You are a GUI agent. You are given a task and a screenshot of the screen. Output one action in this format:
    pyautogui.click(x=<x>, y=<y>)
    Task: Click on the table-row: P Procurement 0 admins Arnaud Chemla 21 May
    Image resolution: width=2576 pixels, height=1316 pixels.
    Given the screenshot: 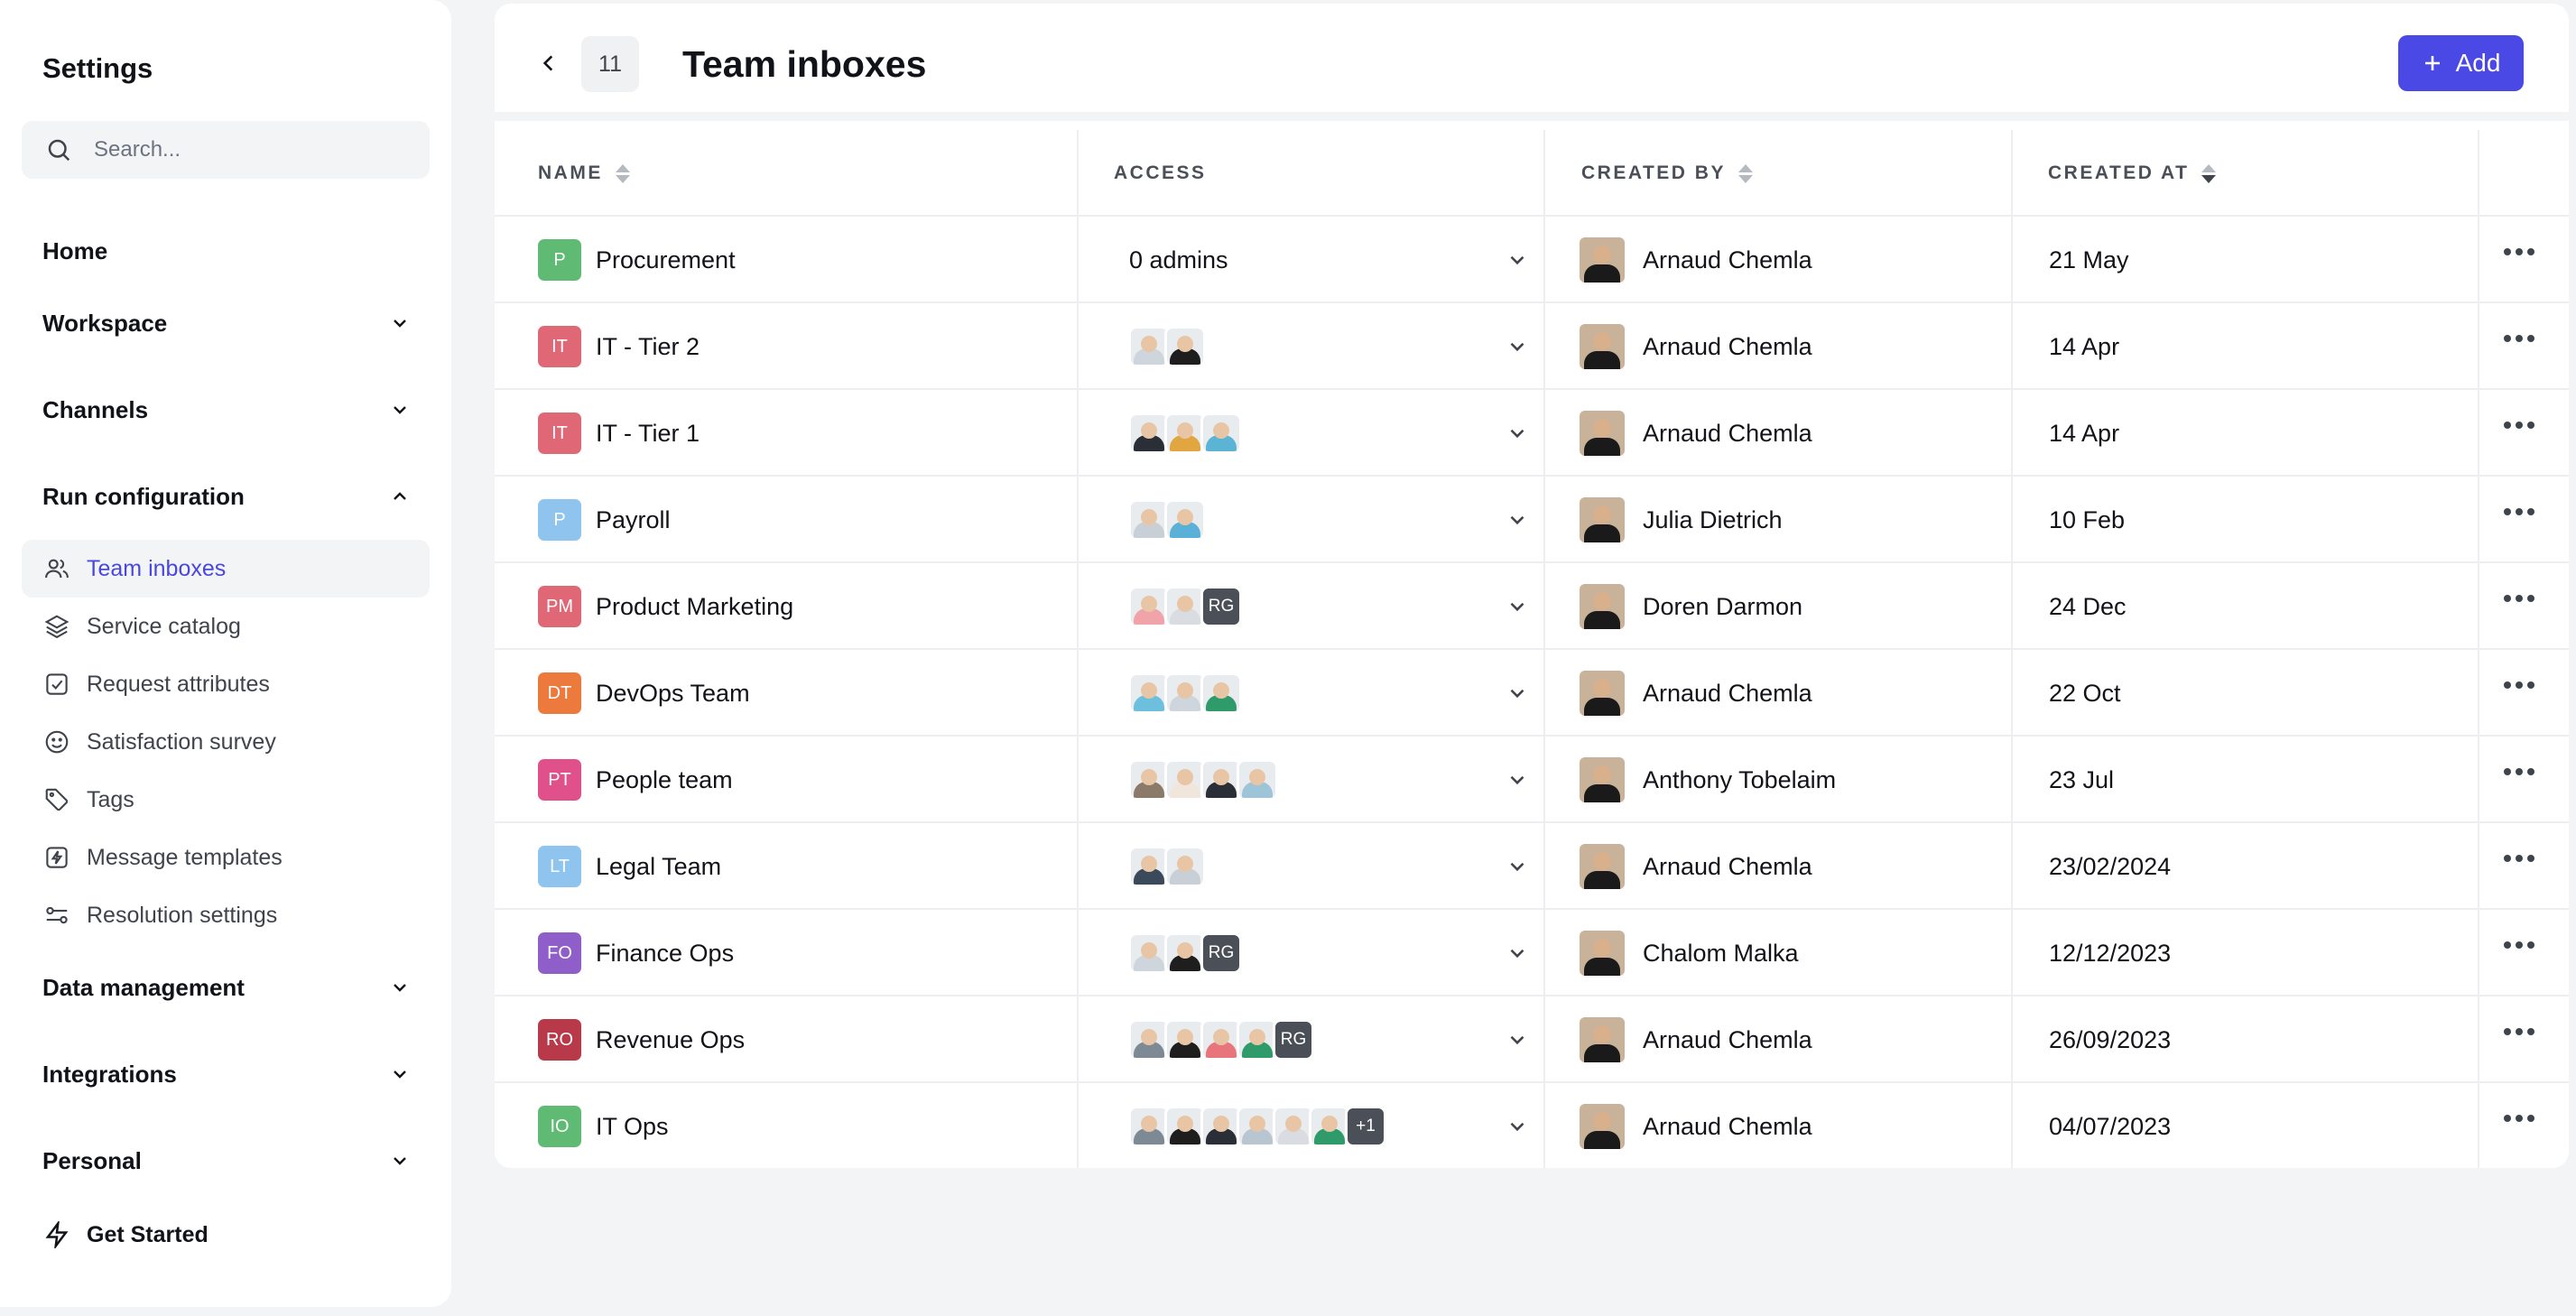 What is the action you would take?
    pyautogui.click(x=1532, y=260)
    